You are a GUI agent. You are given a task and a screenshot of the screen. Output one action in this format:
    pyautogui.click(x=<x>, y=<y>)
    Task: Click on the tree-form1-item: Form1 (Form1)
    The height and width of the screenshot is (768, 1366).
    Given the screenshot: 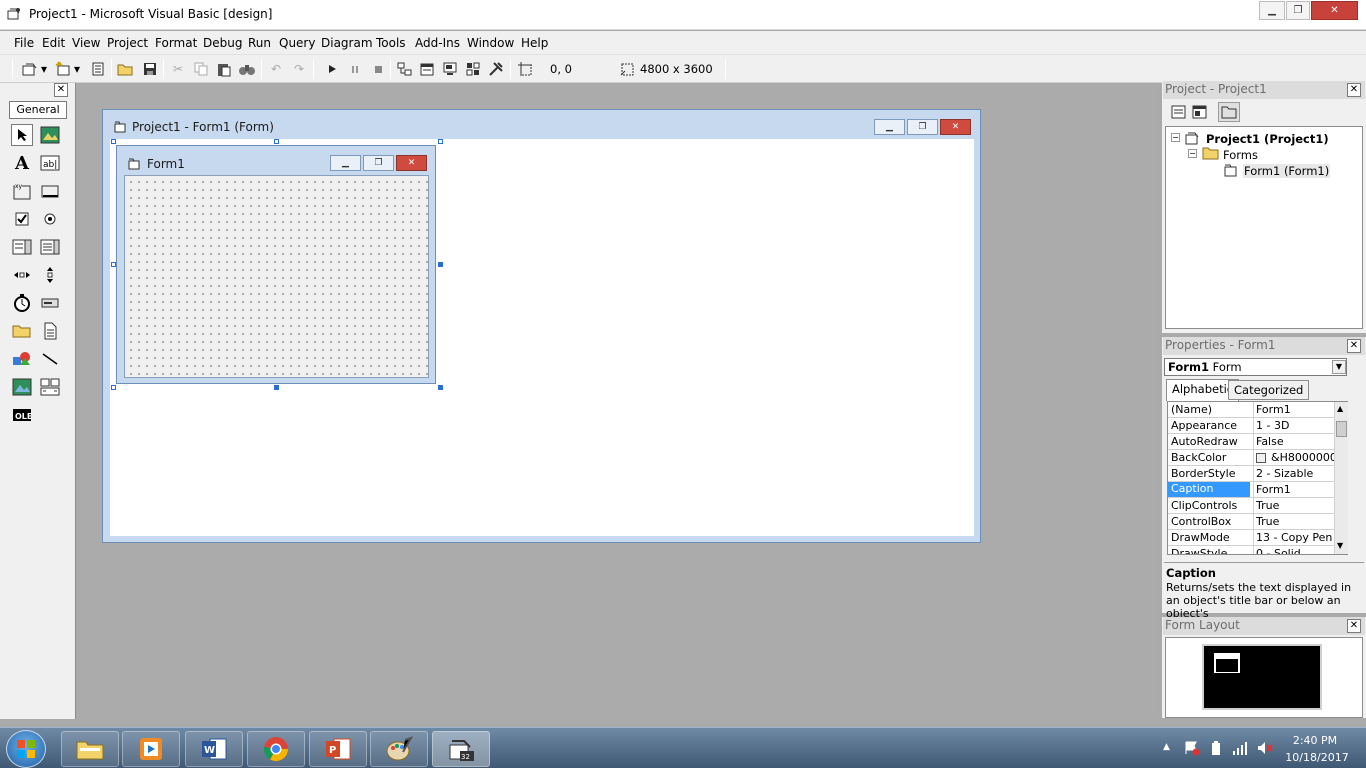 What is the action you would take?
    pyautogui.click(x=1287, y=171)
    